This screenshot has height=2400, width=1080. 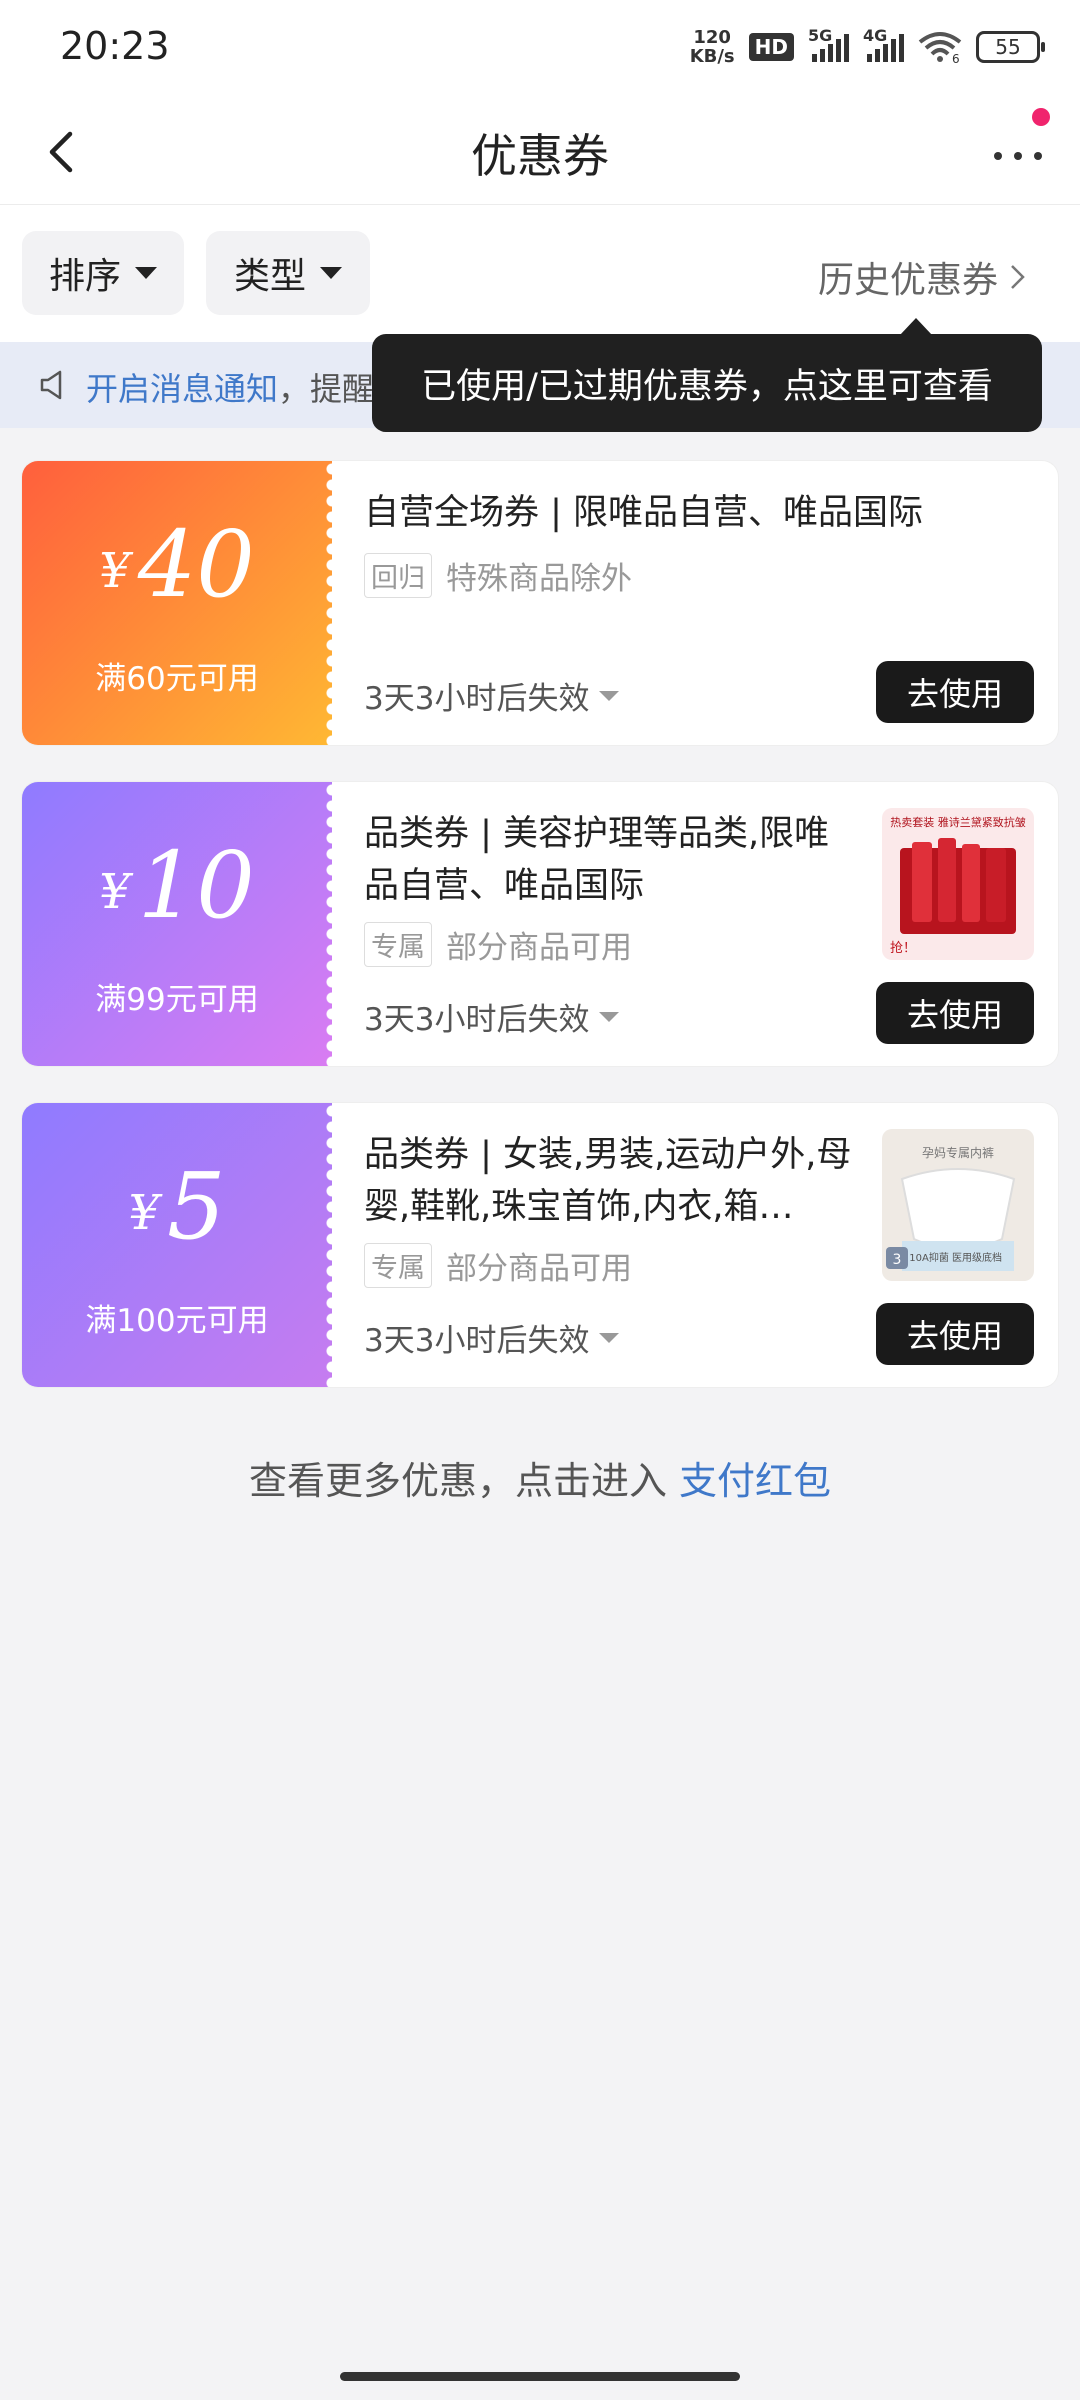 I want to click on type-dropdown: 类型, so click(x=288, y=273).